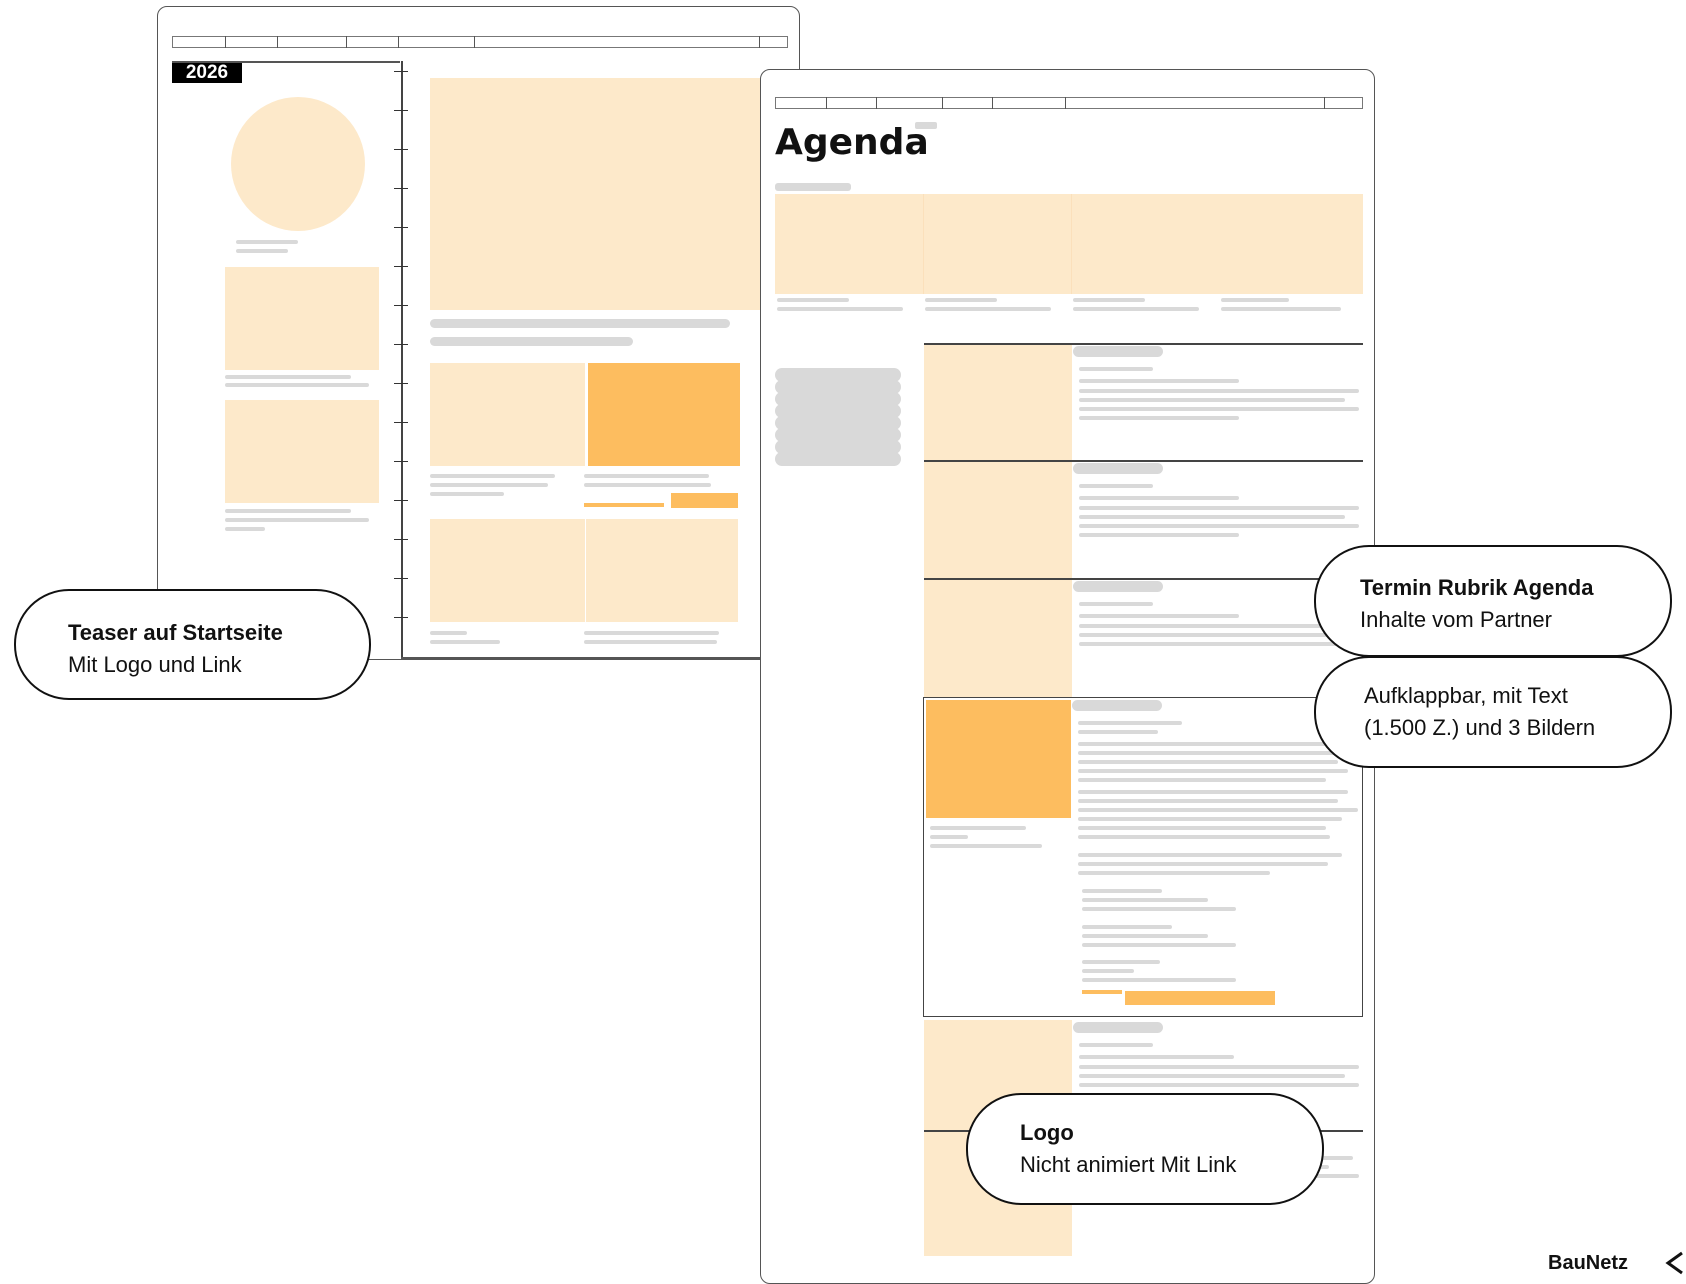 The width and height of the screenshot is (1686, 1284). Describe the element at coordinates (998, 759) in the screenshot. I see `partner-entry-image` at that location.